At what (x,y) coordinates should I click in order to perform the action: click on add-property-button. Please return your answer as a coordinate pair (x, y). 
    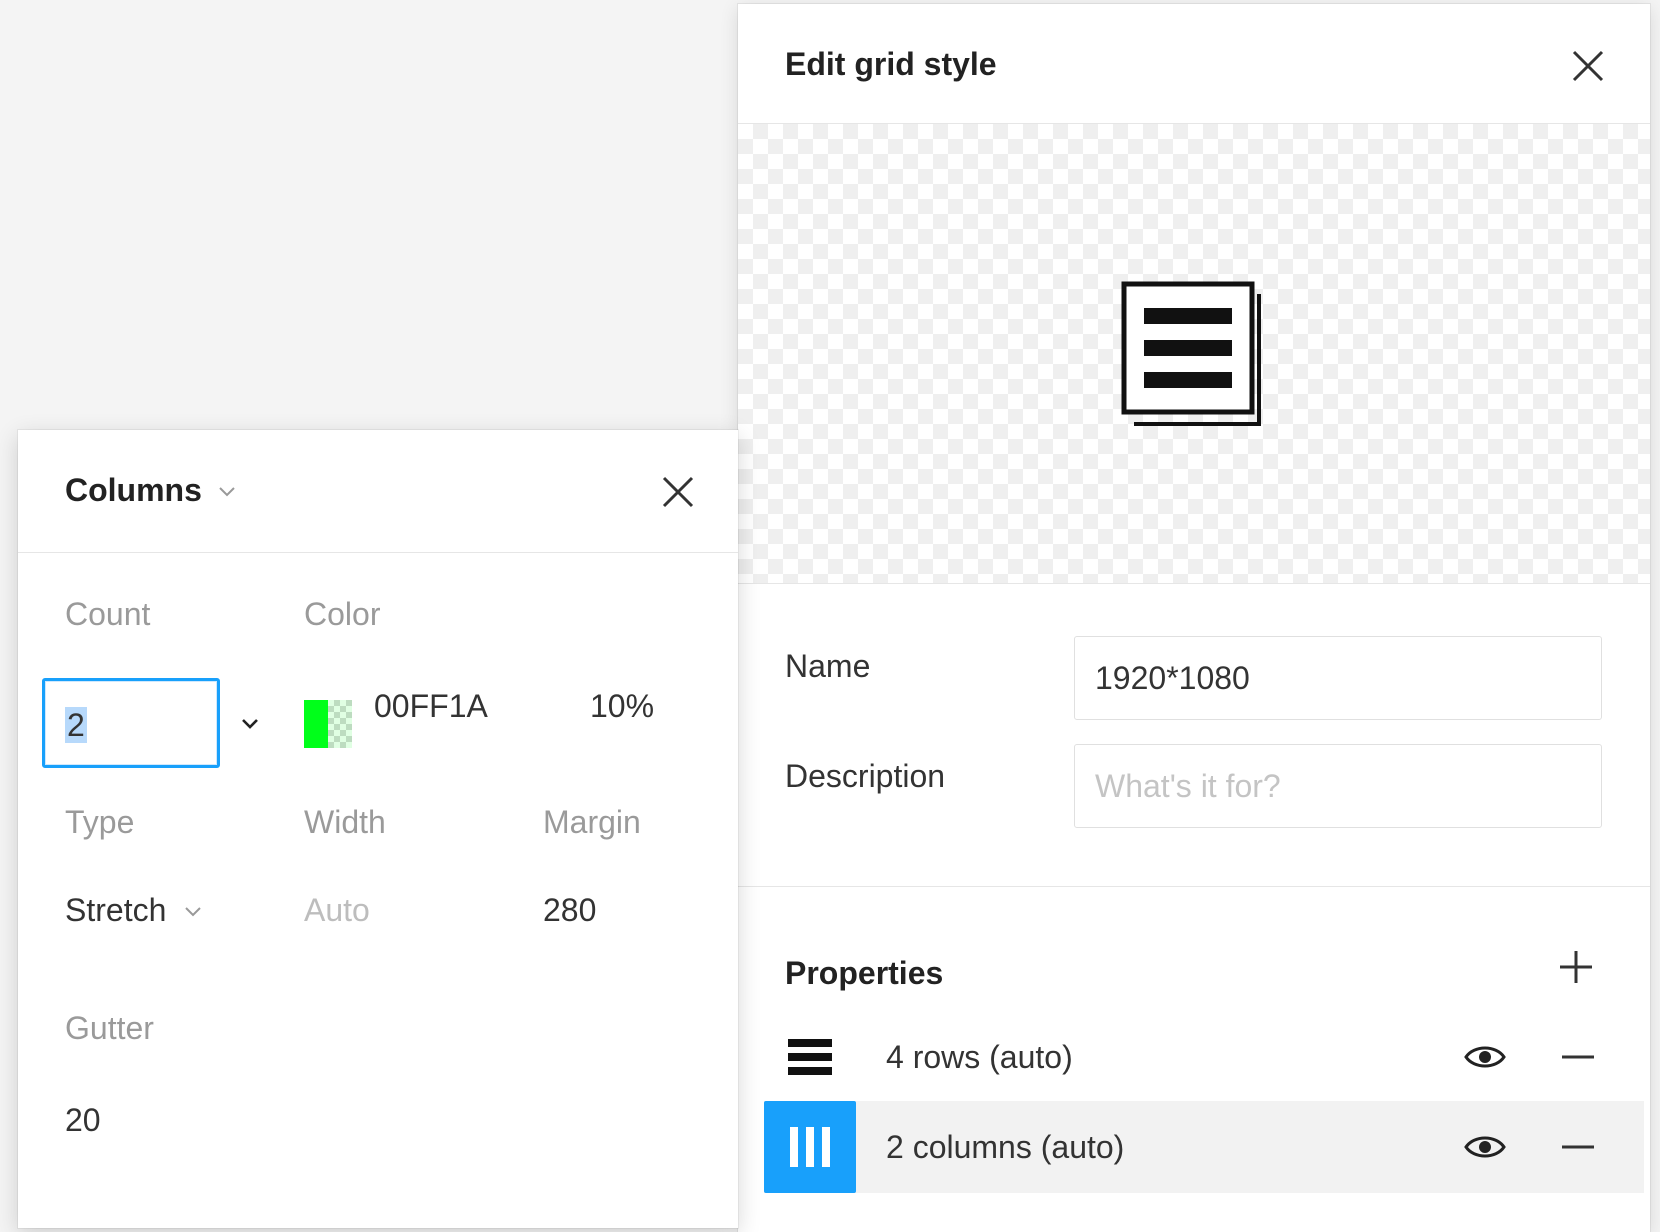
    Looking at the image, I should click on (1576, 967).